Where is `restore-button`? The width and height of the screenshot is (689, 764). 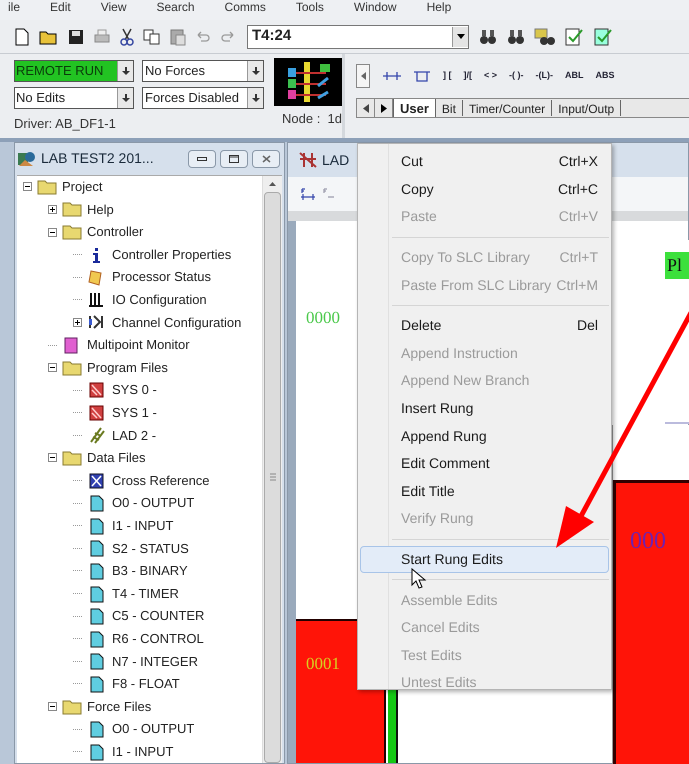
restore-button is located at coordinates (234, 159).